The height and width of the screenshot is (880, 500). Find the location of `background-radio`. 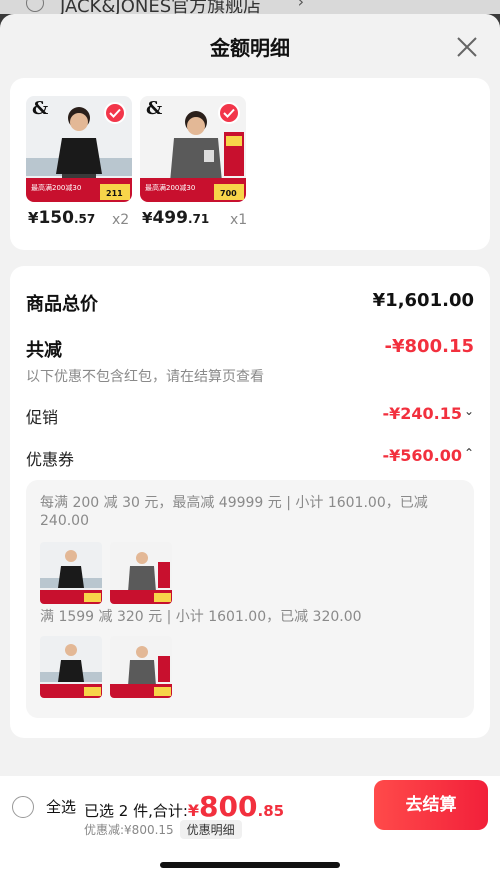

background-radio is located at coordinates (35, 6).